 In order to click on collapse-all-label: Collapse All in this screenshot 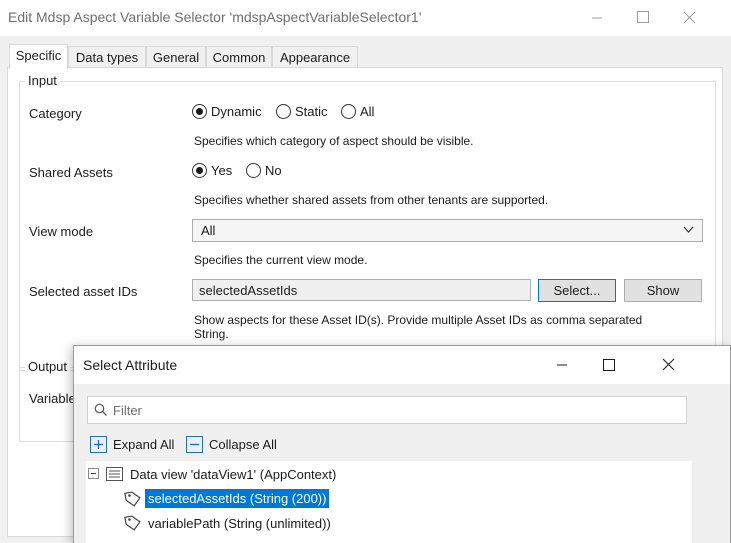, I will do `click(243, 444)`.